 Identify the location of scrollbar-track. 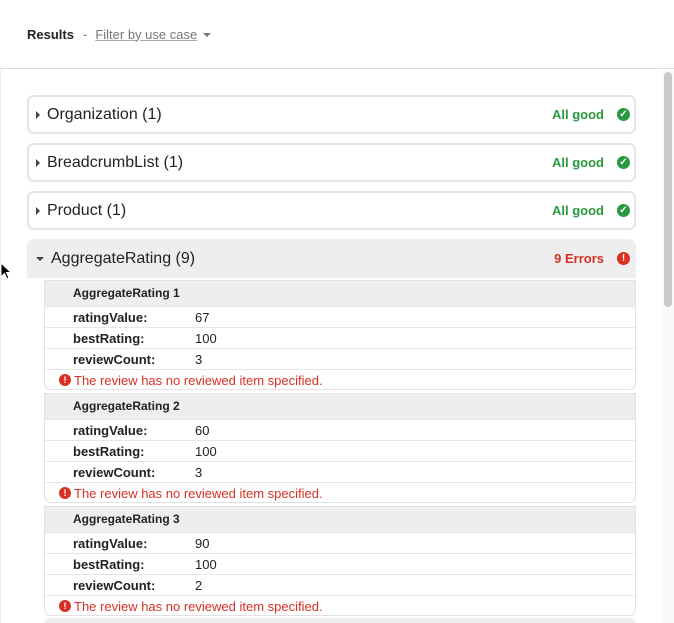
(668, 346).